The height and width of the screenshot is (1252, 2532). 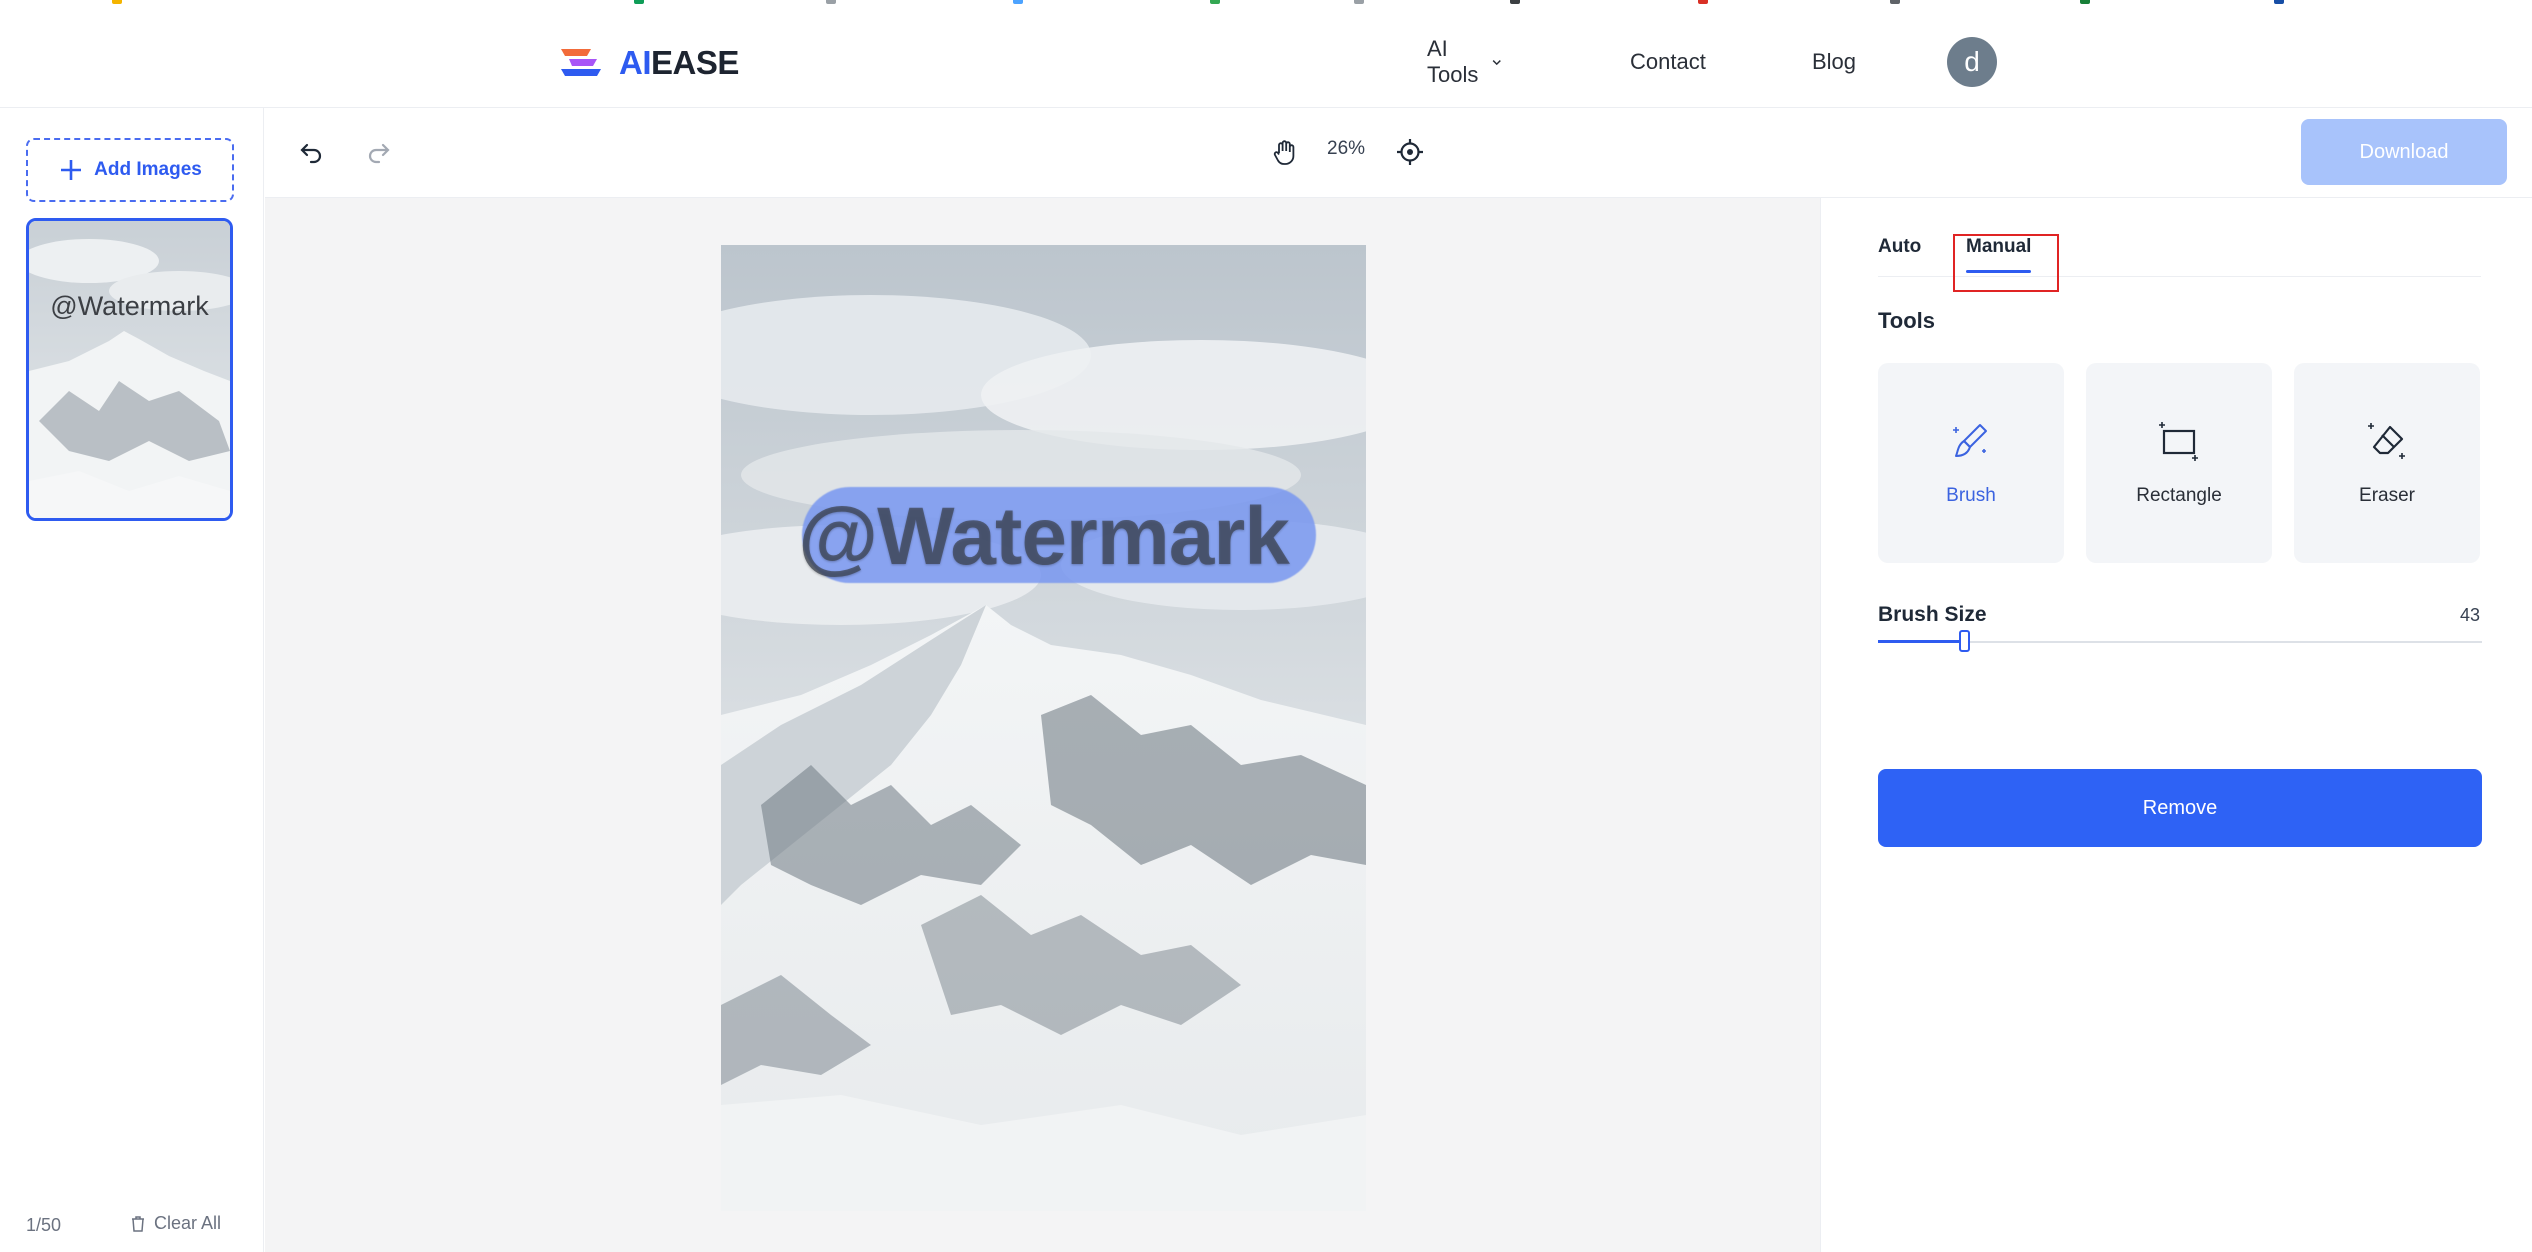 What do you see at coordinates (2006, 263) in the screenshot?
I see `manual-tab-highlight-box` at bounding box center [2006, 263].